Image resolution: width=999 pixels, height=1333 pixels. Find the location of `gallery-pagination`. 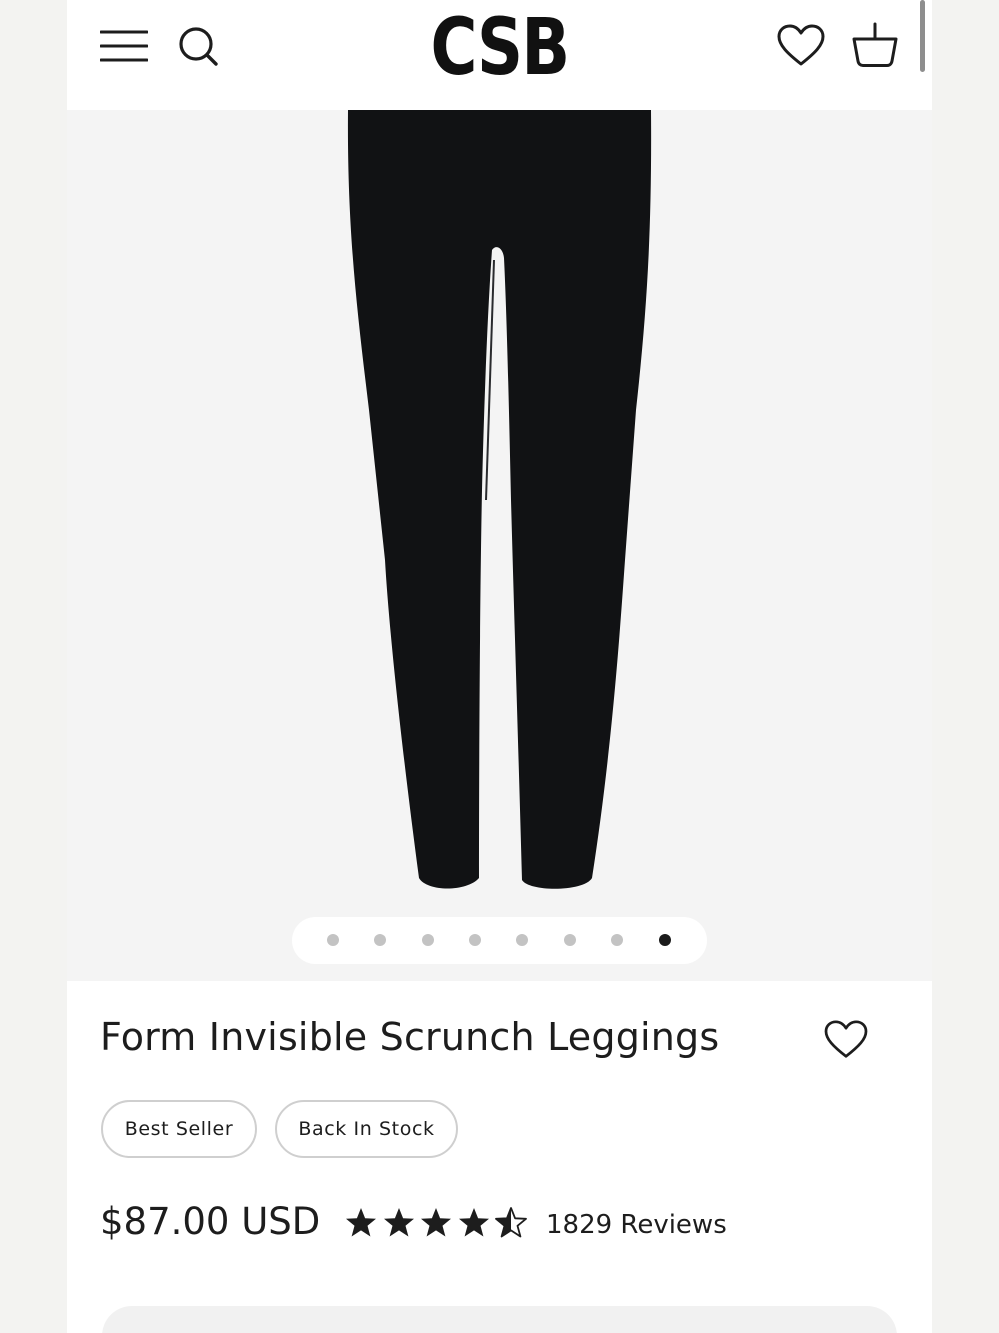

gallery-pagination is located at coordinates (499, 940).